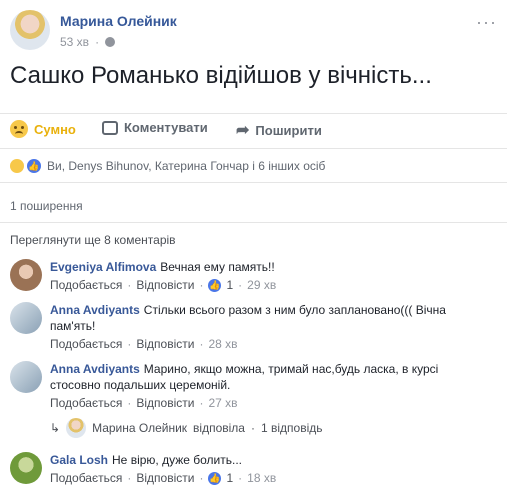  Describe the element at coordinates (222, 344) in the screenshot. I see `comment-time: 28 хв` at that location.